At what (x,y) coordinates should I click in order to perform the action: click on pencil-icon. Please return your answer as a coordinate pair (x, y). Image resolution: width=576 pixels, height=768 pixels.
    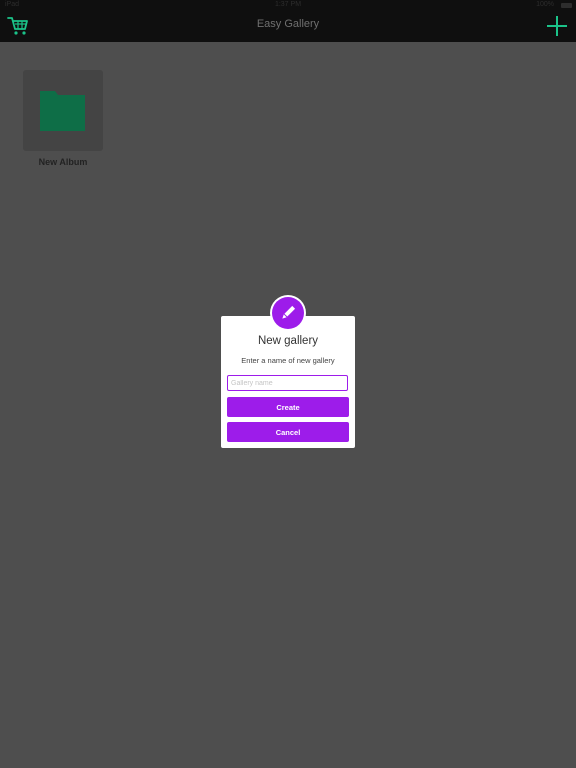
    Looking at the image, I should click on (289, 312).